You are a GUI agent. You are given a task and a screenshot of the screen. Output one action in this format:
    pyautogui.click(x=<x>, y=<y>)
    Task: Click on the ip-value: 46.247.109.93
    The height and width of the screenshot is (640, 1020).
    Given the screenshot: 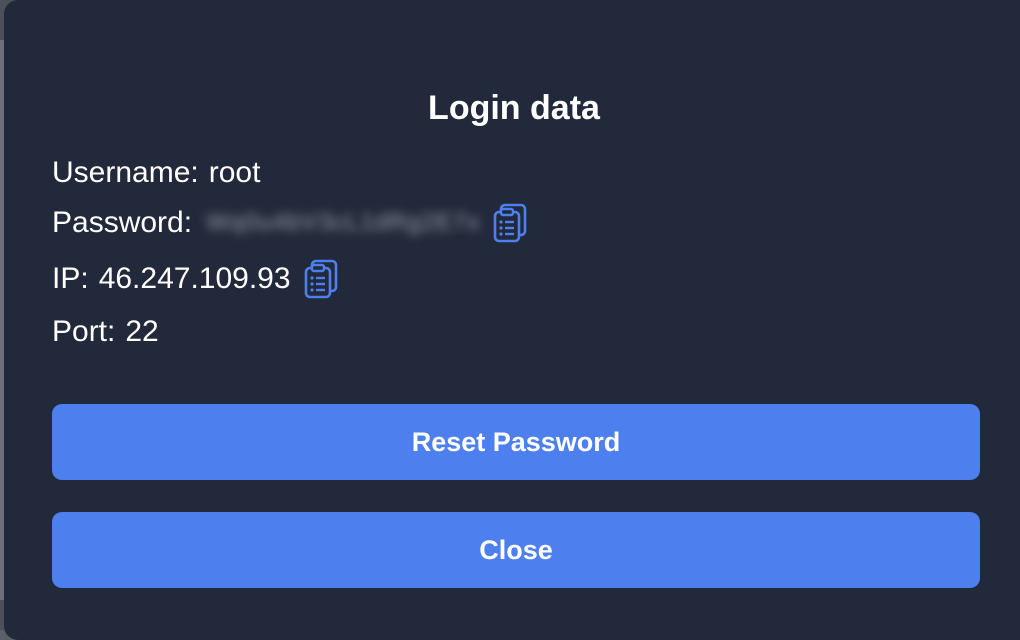 What is the action you would take?
    pyautogui.click(x=194, y=278)
    